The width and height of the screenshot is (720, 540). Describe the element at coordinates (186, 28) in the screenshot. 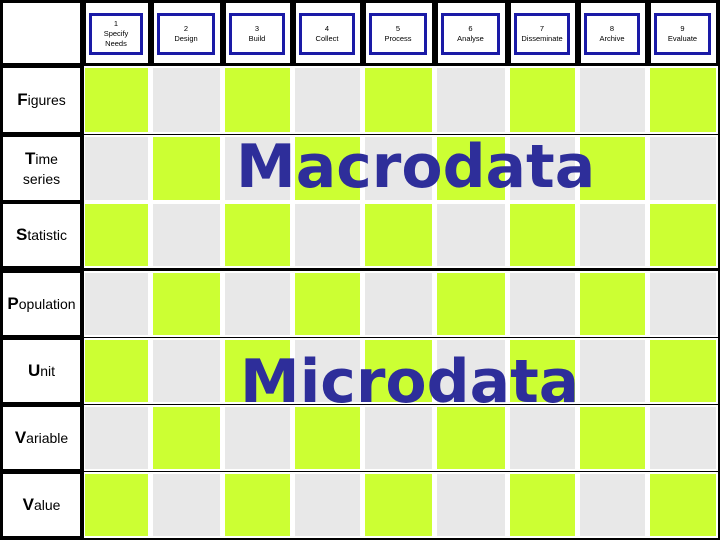

I see `stage-number: 2` at that location.